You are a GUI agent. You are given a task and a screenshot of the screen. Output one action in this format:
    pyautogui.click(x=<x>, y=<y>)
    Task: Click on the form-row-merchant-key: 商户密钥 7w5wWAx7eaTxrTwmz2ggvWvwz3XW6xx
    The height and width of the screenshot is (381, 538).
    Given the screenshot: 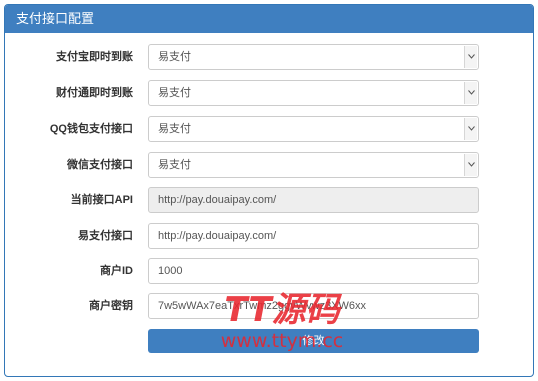 What is the action you would take?
    pyautogui.click(x=269, y=306)
    